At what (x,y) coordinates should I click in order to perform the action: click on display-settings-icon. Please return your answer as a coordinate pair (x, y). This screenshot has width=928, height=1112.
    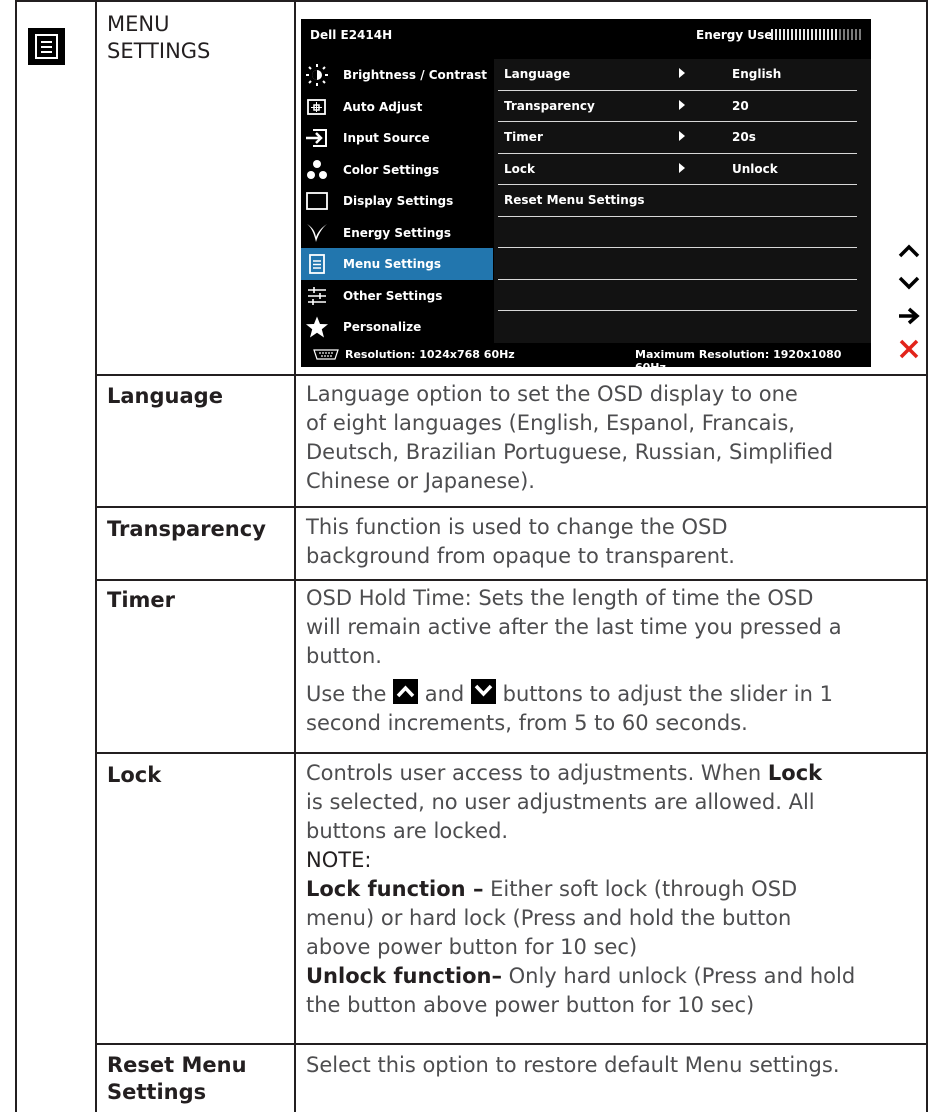
    Looking at the image, I should click on (317, 201).